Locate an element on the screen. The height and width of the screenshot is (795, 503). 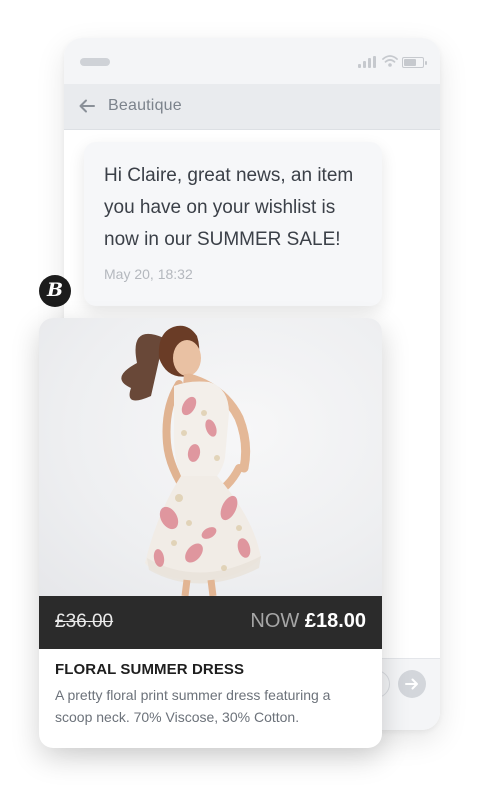
arrow-left-icon is located at coordinates (87, 106).